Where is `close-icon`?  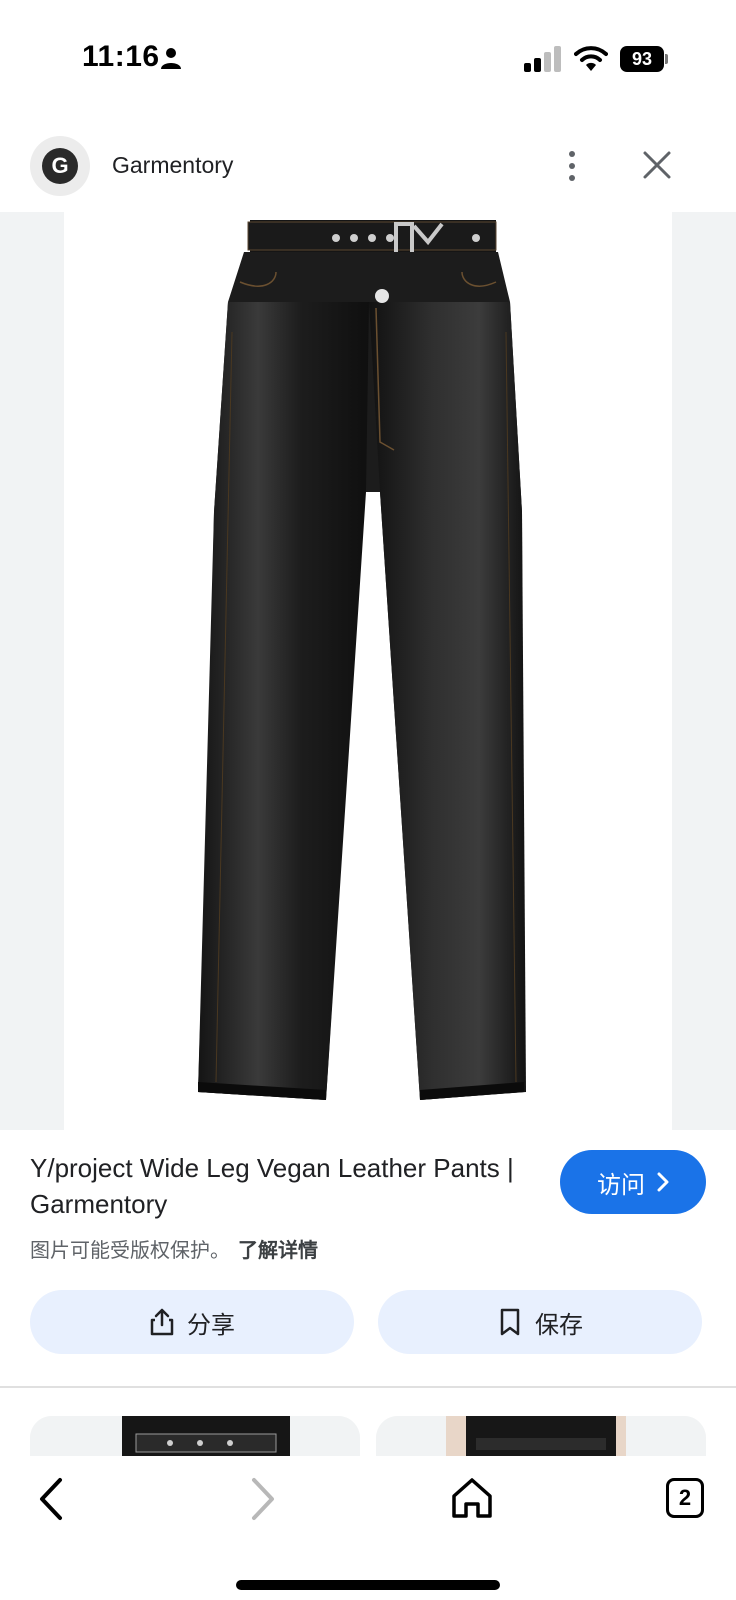 close-icon is located at coordinates (657, 165).